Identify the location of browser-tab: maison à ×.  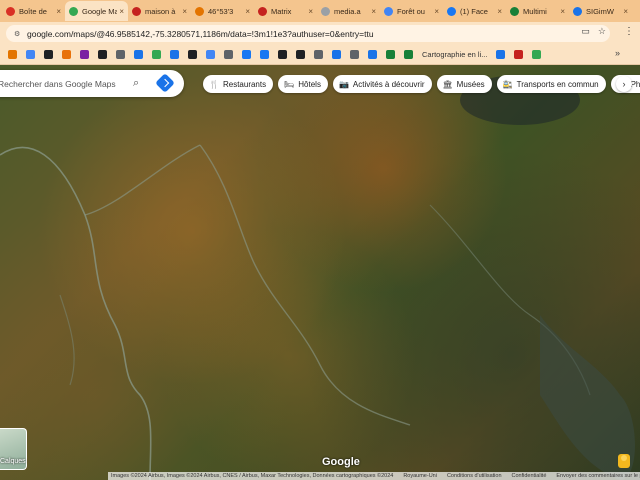
(159, 11).